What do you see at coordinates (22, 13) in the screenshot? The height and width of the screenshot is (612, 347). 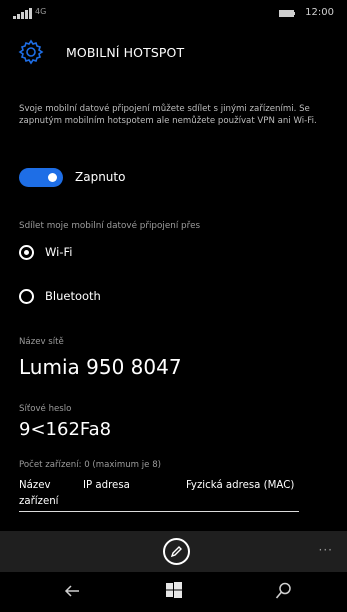 I see `signal-icon` at bounding box center [22, 13].